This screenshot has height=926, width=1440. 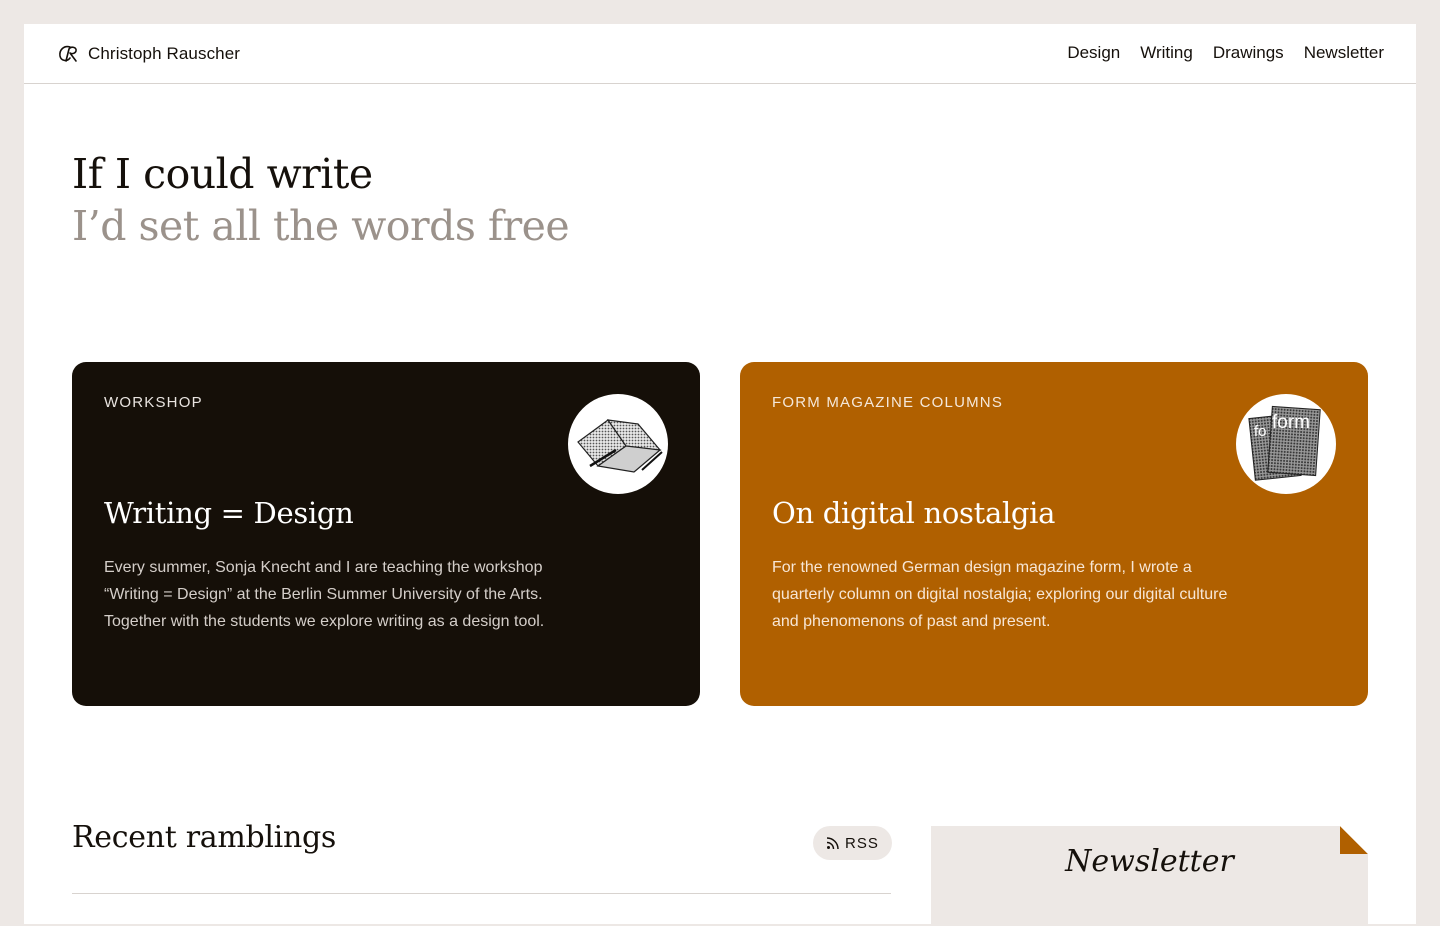 I want to click on open-notebook-icon, so click(x=620, y=446).